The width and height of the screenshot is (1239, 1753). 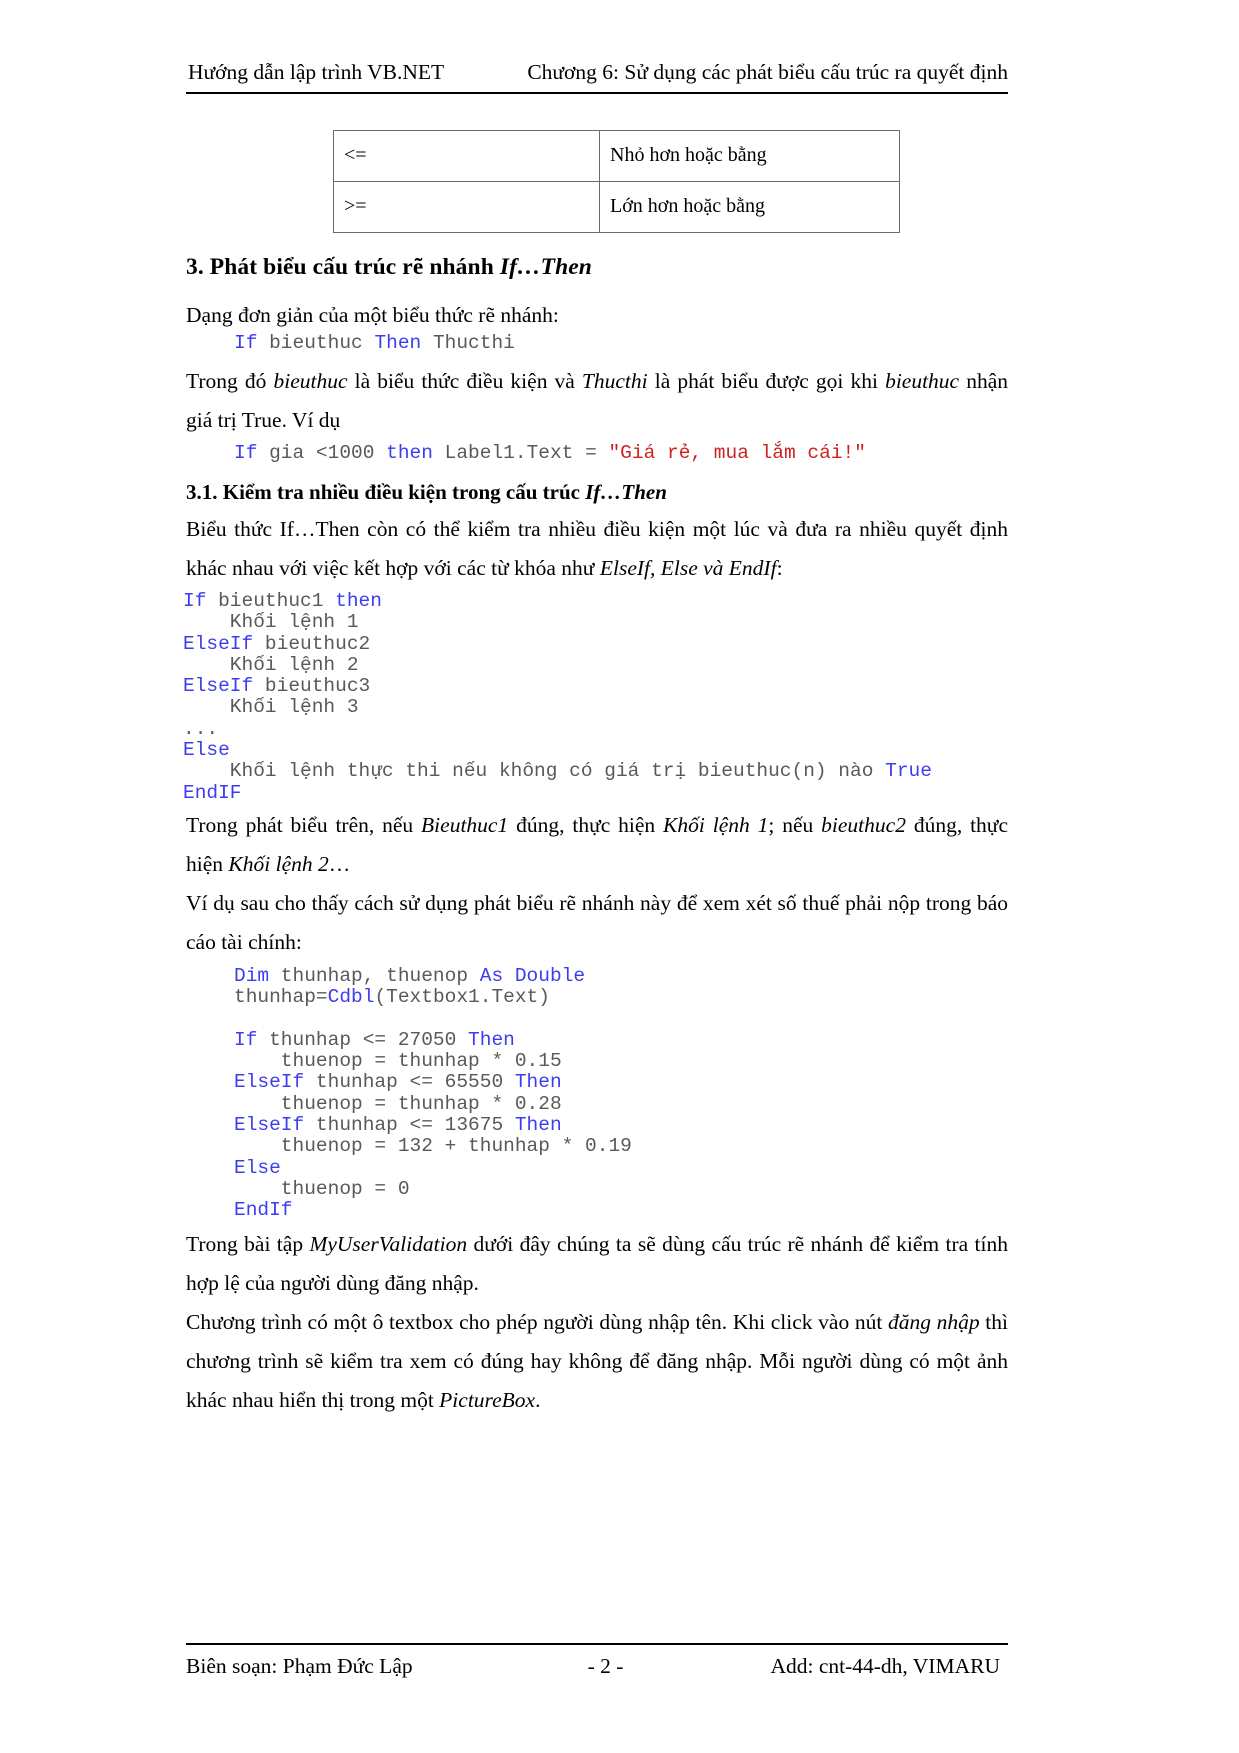 What do you see at coordinates (491, 976) in the screenshot?
I see `code-keyword-as: As` at bounding box center [491, 976].